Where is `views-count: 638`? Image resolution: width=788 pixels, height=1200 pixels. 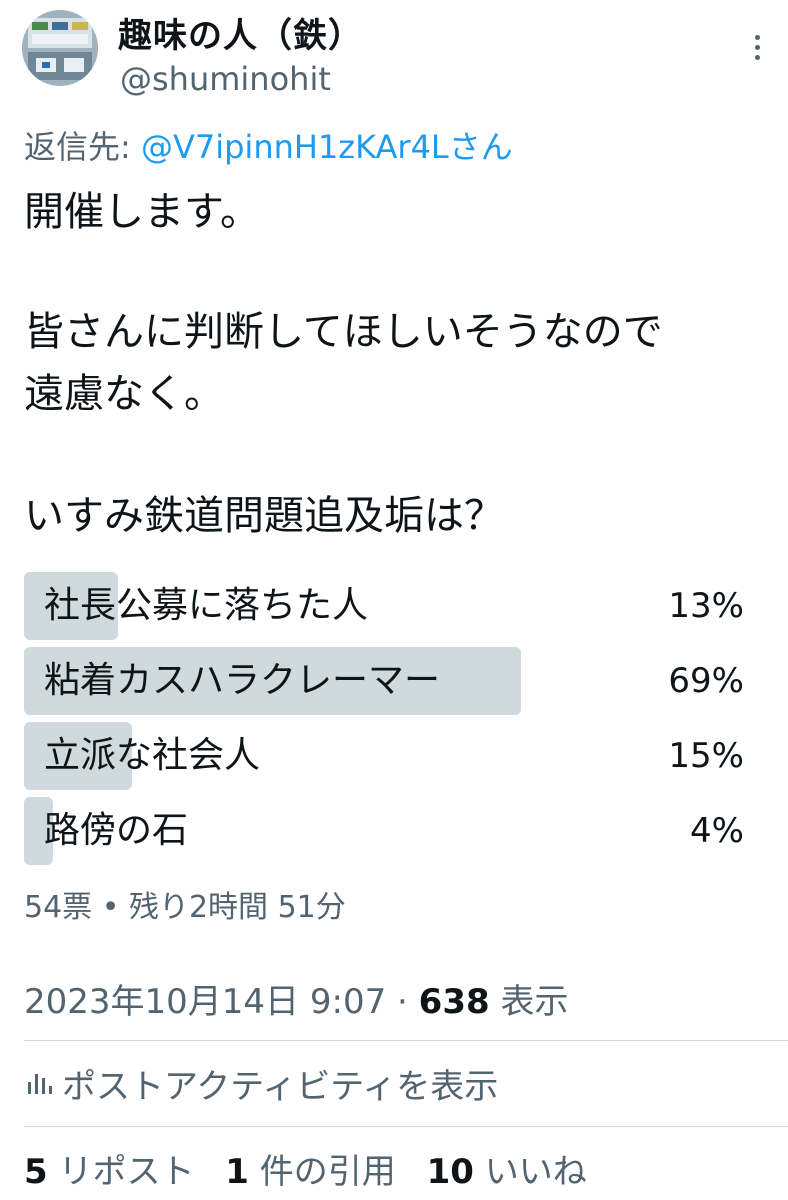 views-count: 638 is located at coordinates (454, 1002).